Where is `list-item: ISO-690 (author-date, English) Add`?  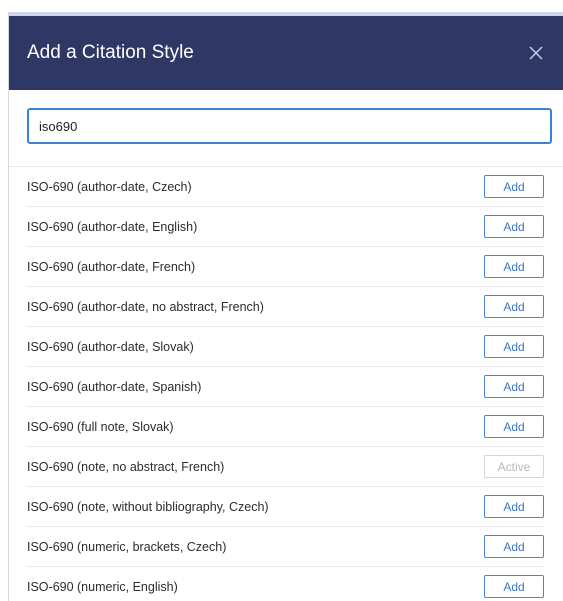
list-item: ISO-690 (author-date, English) Add is located at coordinates (285, 227).